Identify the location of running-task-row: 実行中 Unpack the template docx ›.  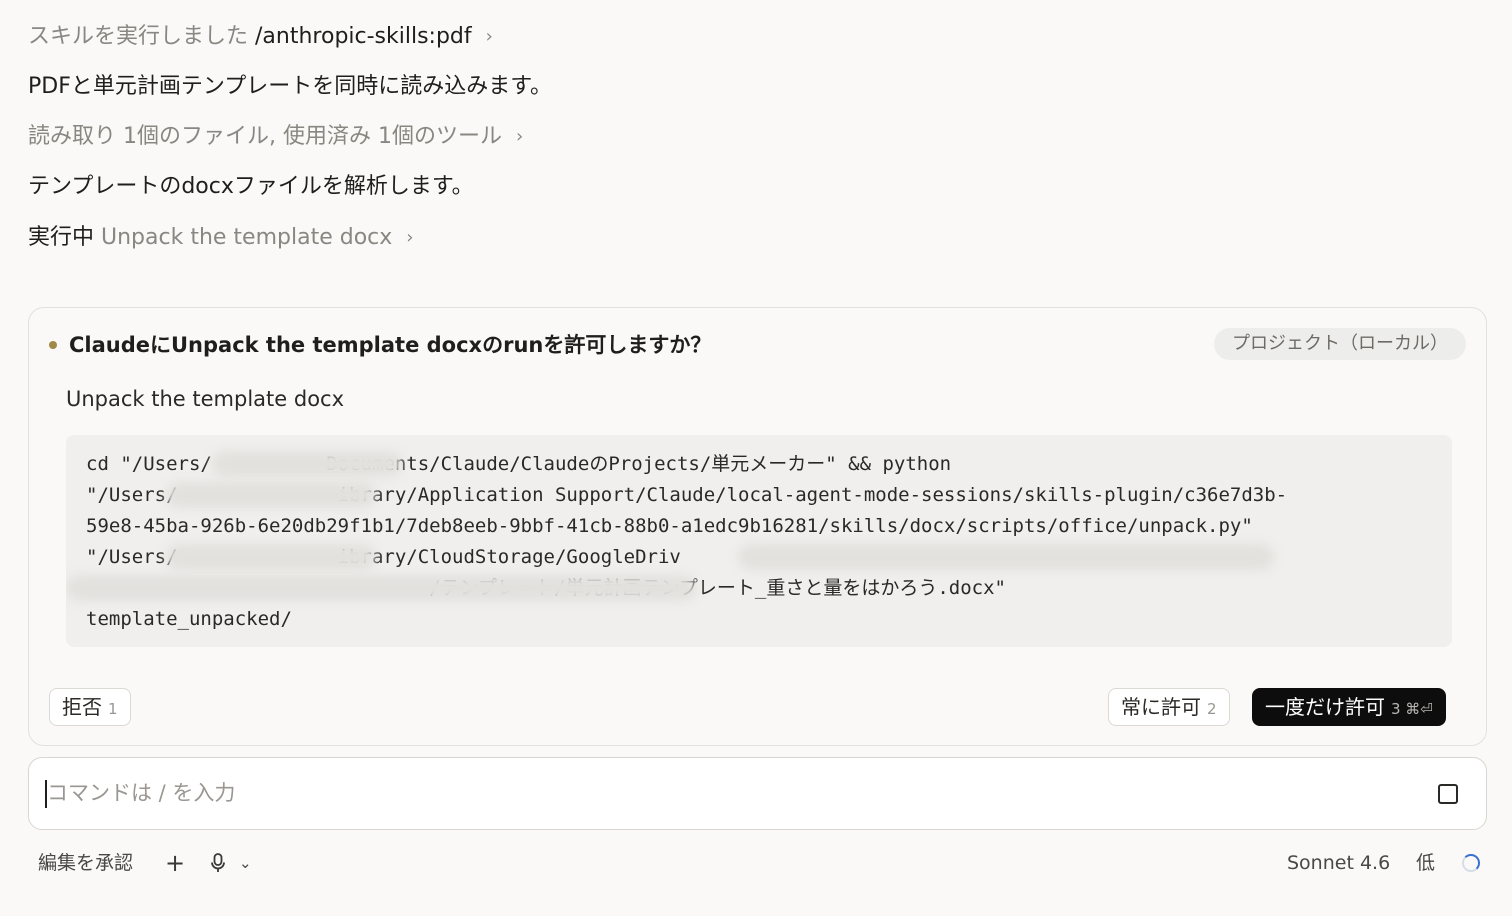
(220, 238).